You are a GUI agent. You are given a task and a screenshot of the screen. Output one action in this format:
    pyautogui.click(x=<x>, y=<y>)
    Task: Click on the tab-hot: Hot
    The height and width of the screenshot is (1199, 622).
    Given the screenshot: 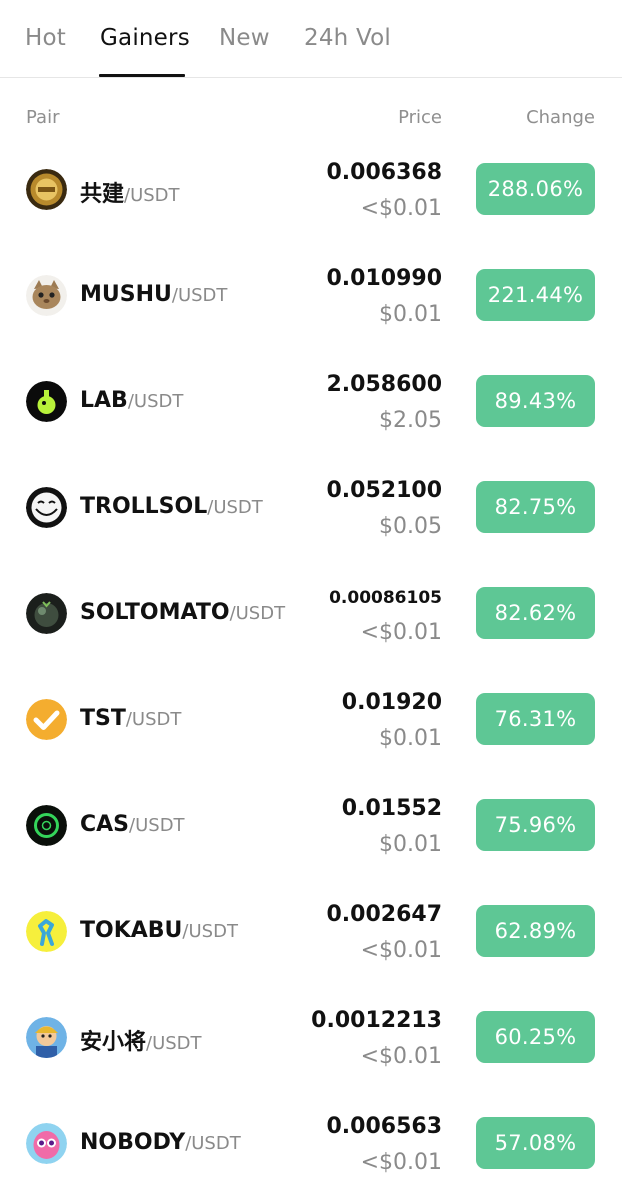 What is the action you would take?
    pyautogui.click(x=45, y=38)
    